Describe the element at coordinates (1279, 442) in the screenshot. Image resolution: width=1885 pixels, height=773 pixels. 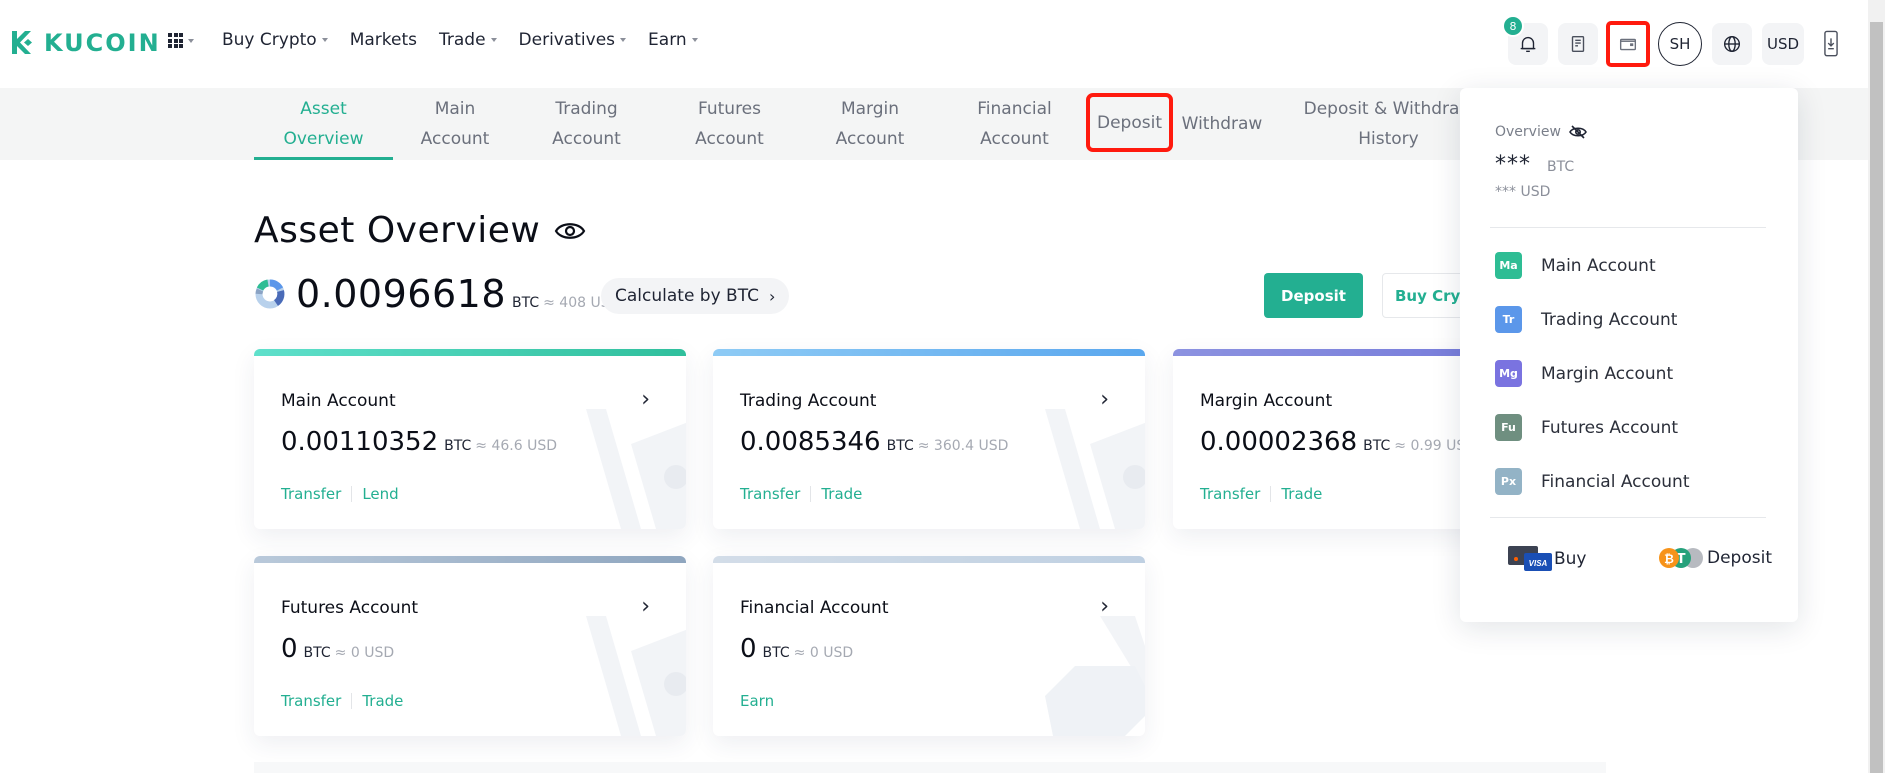
I see `btc-value: 0.00002368` at that location.